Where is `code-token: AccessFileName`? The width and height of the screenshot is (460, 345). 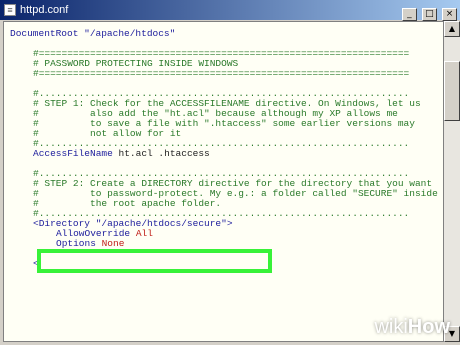 code-token: AccessFileName is located at coordinates (73, 153).